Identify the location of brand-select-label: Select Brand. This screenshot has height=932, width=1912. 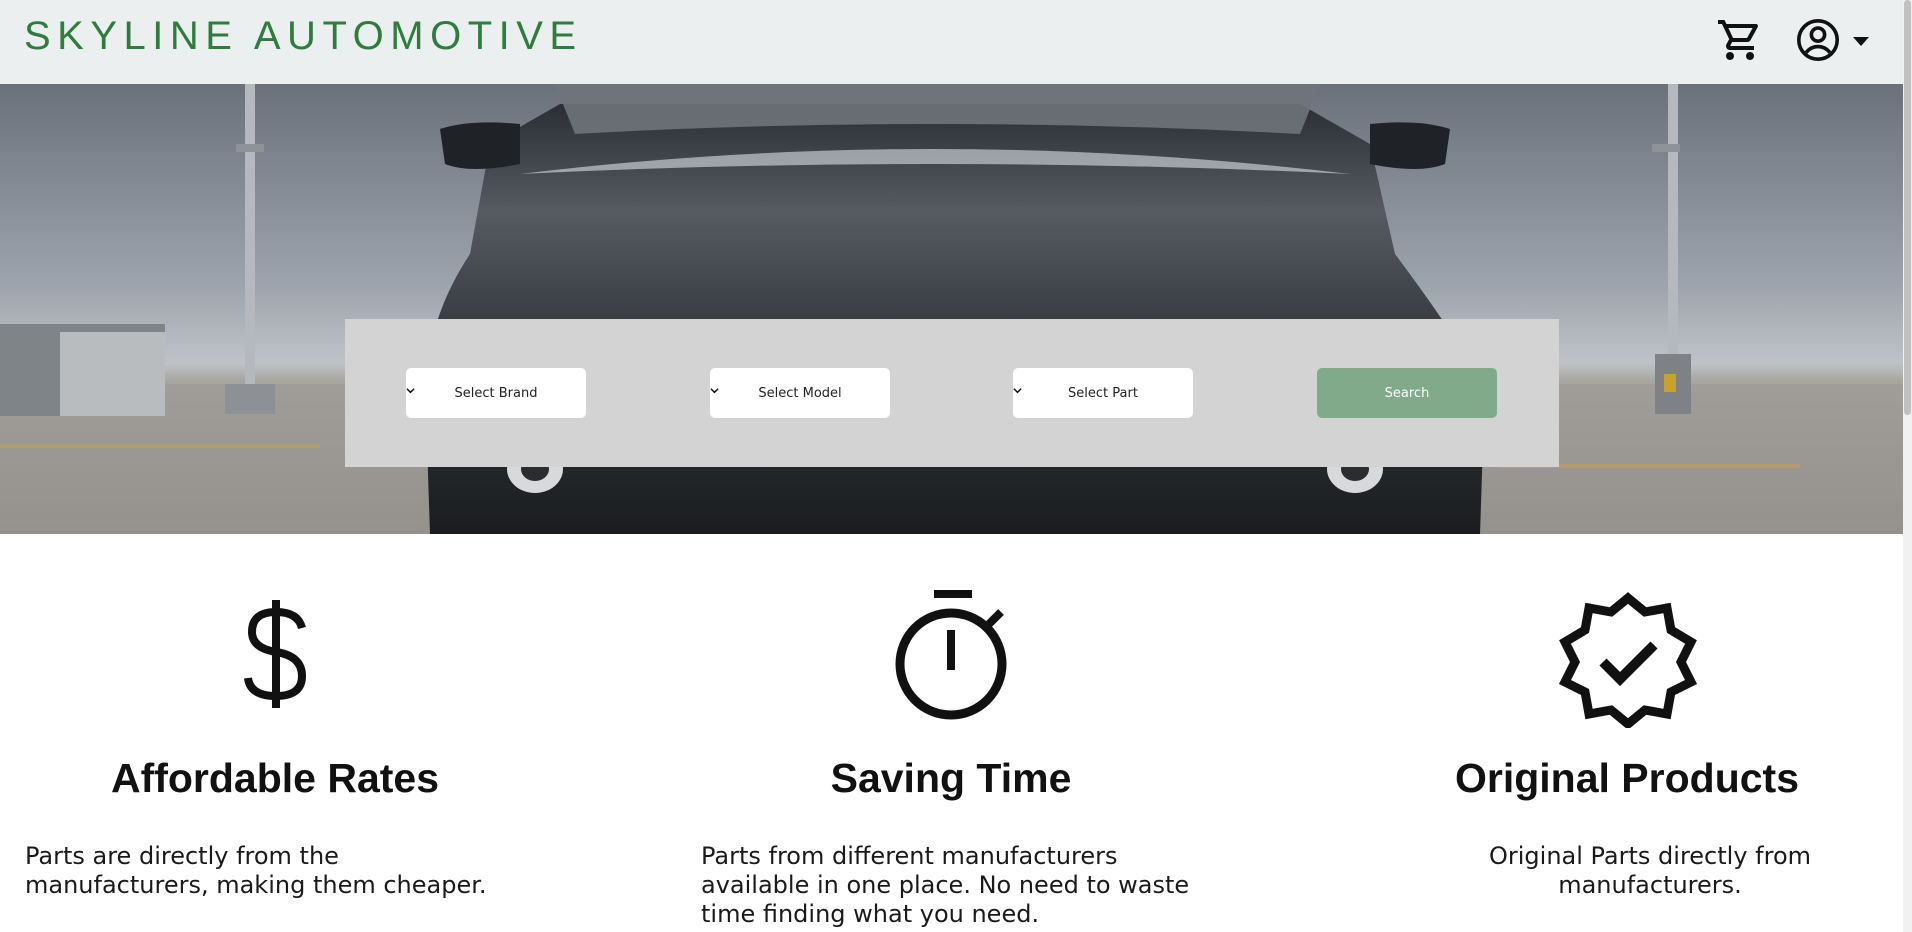
(496, 393).